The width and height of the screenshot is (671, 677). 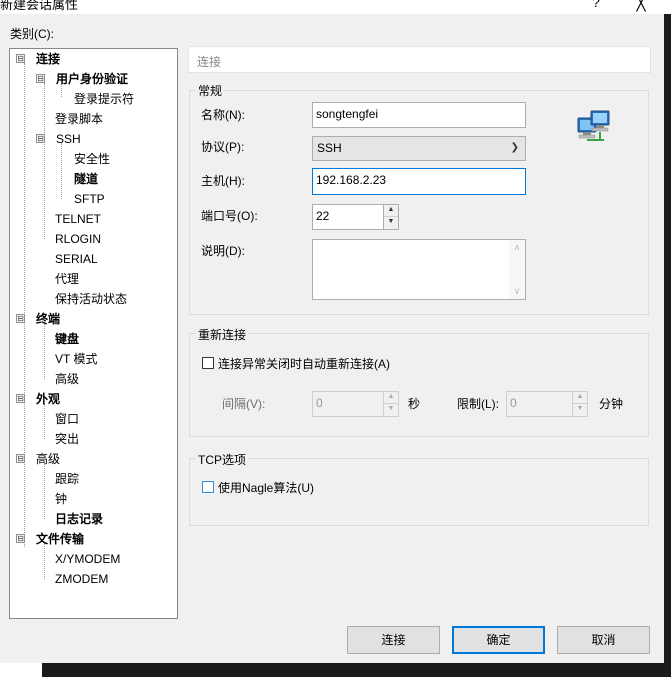 What do you see at coordinates (414, 404) in the screenshot?
I see `seconds-unit-label: 秒` at bounding box center [414, 404].